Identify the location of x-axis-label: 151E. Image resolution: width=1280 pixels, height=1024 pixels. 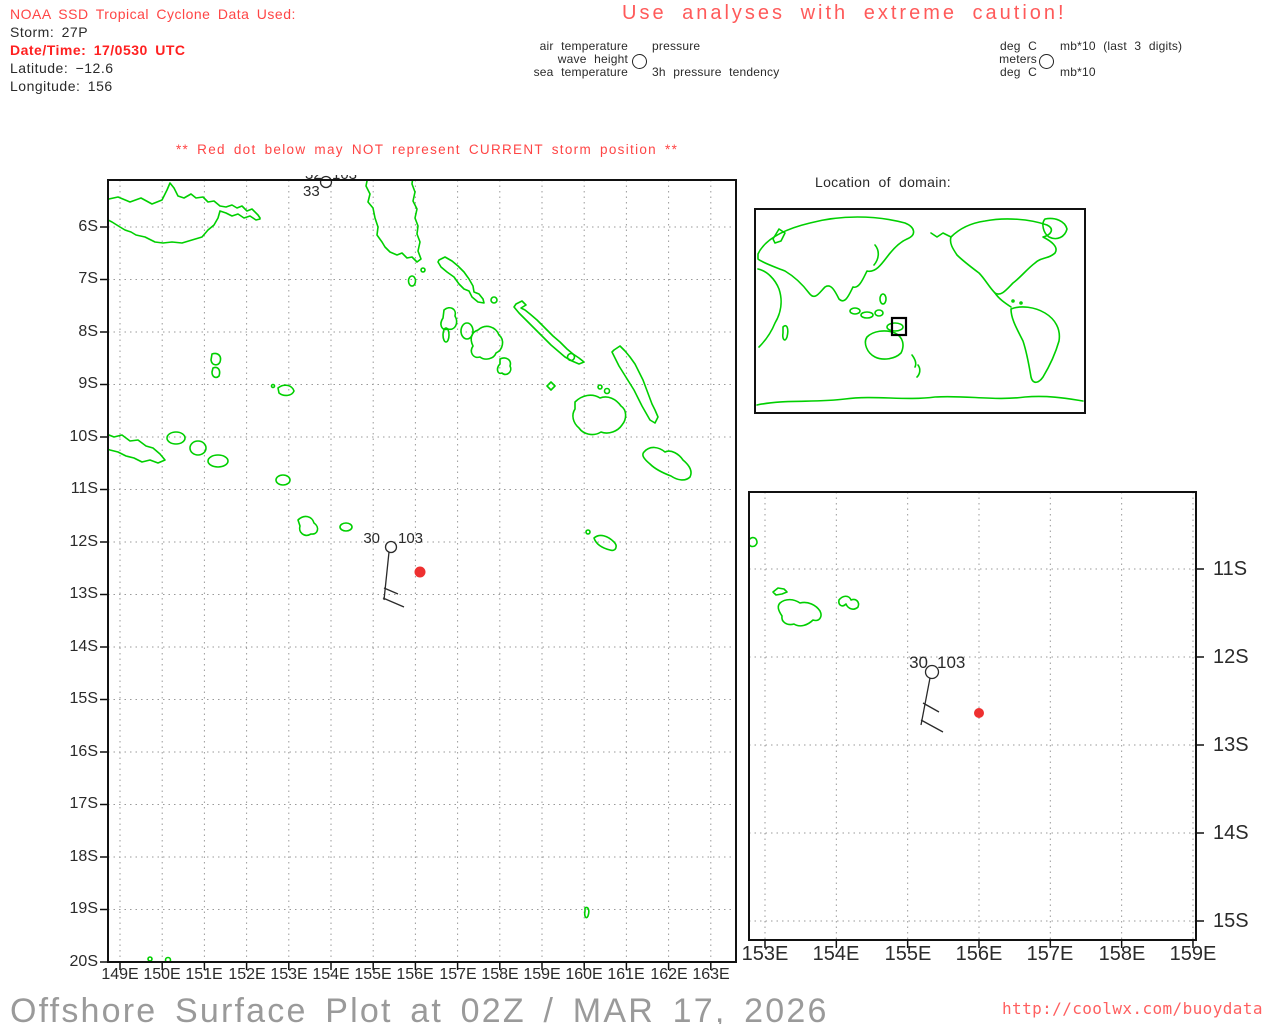
(204, 974).